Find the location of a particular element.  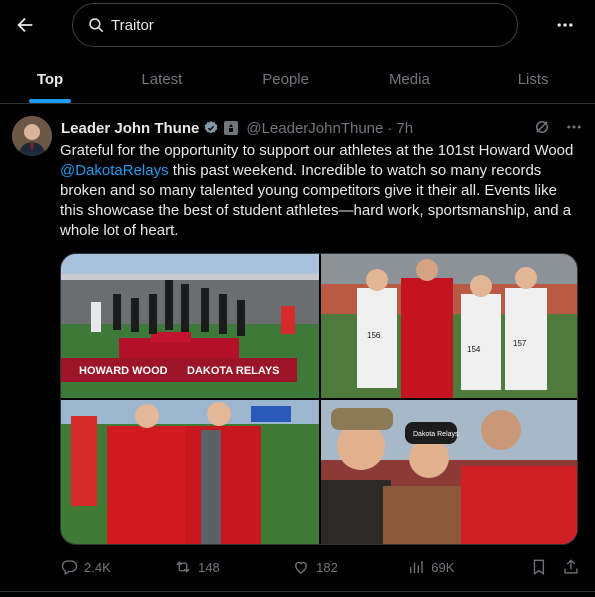

mention-link: @DakotaRelays is located at coordinates (114, 170).